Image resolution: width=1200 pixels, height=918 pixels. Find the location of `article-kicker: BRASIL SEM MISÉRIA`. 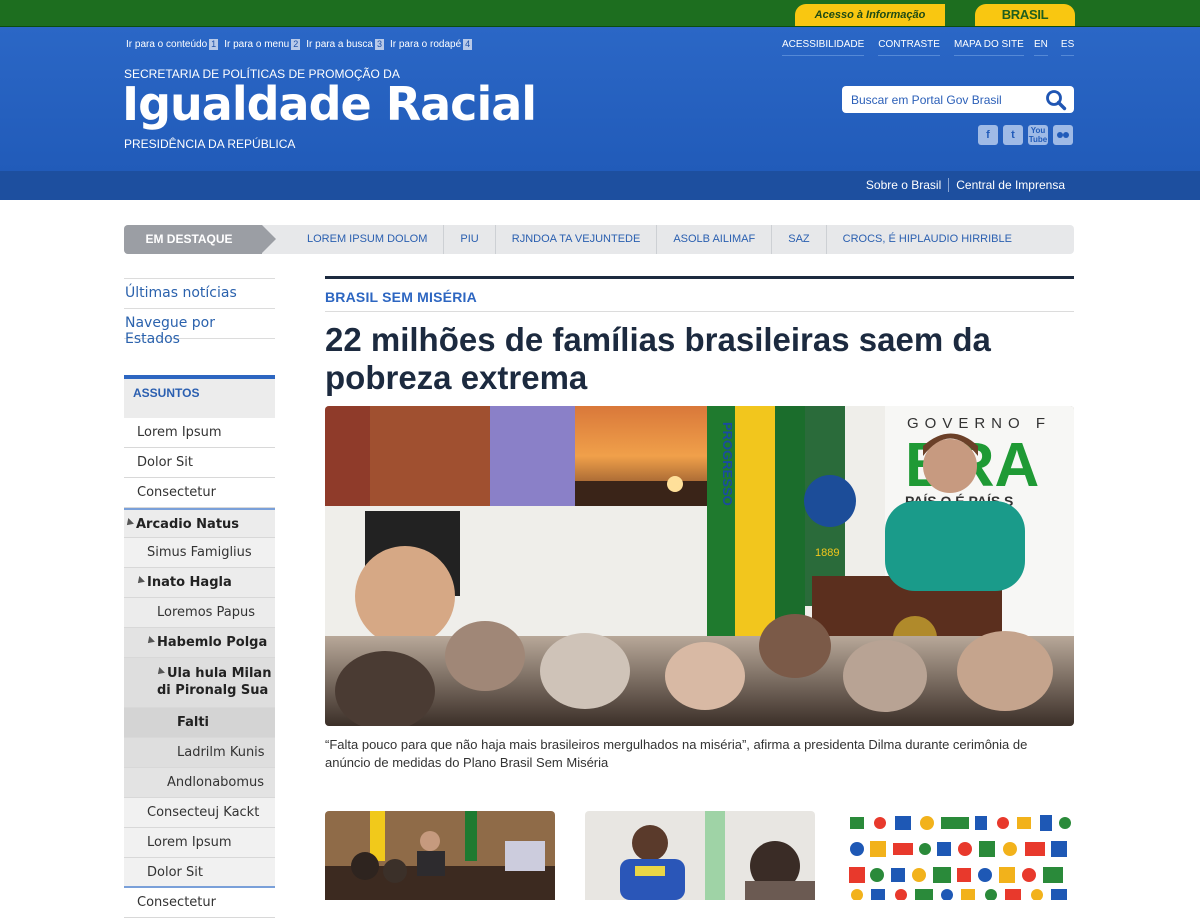

article-kicker: BRASIL SEM MISÉRIA is located at coordinates (699, 295).